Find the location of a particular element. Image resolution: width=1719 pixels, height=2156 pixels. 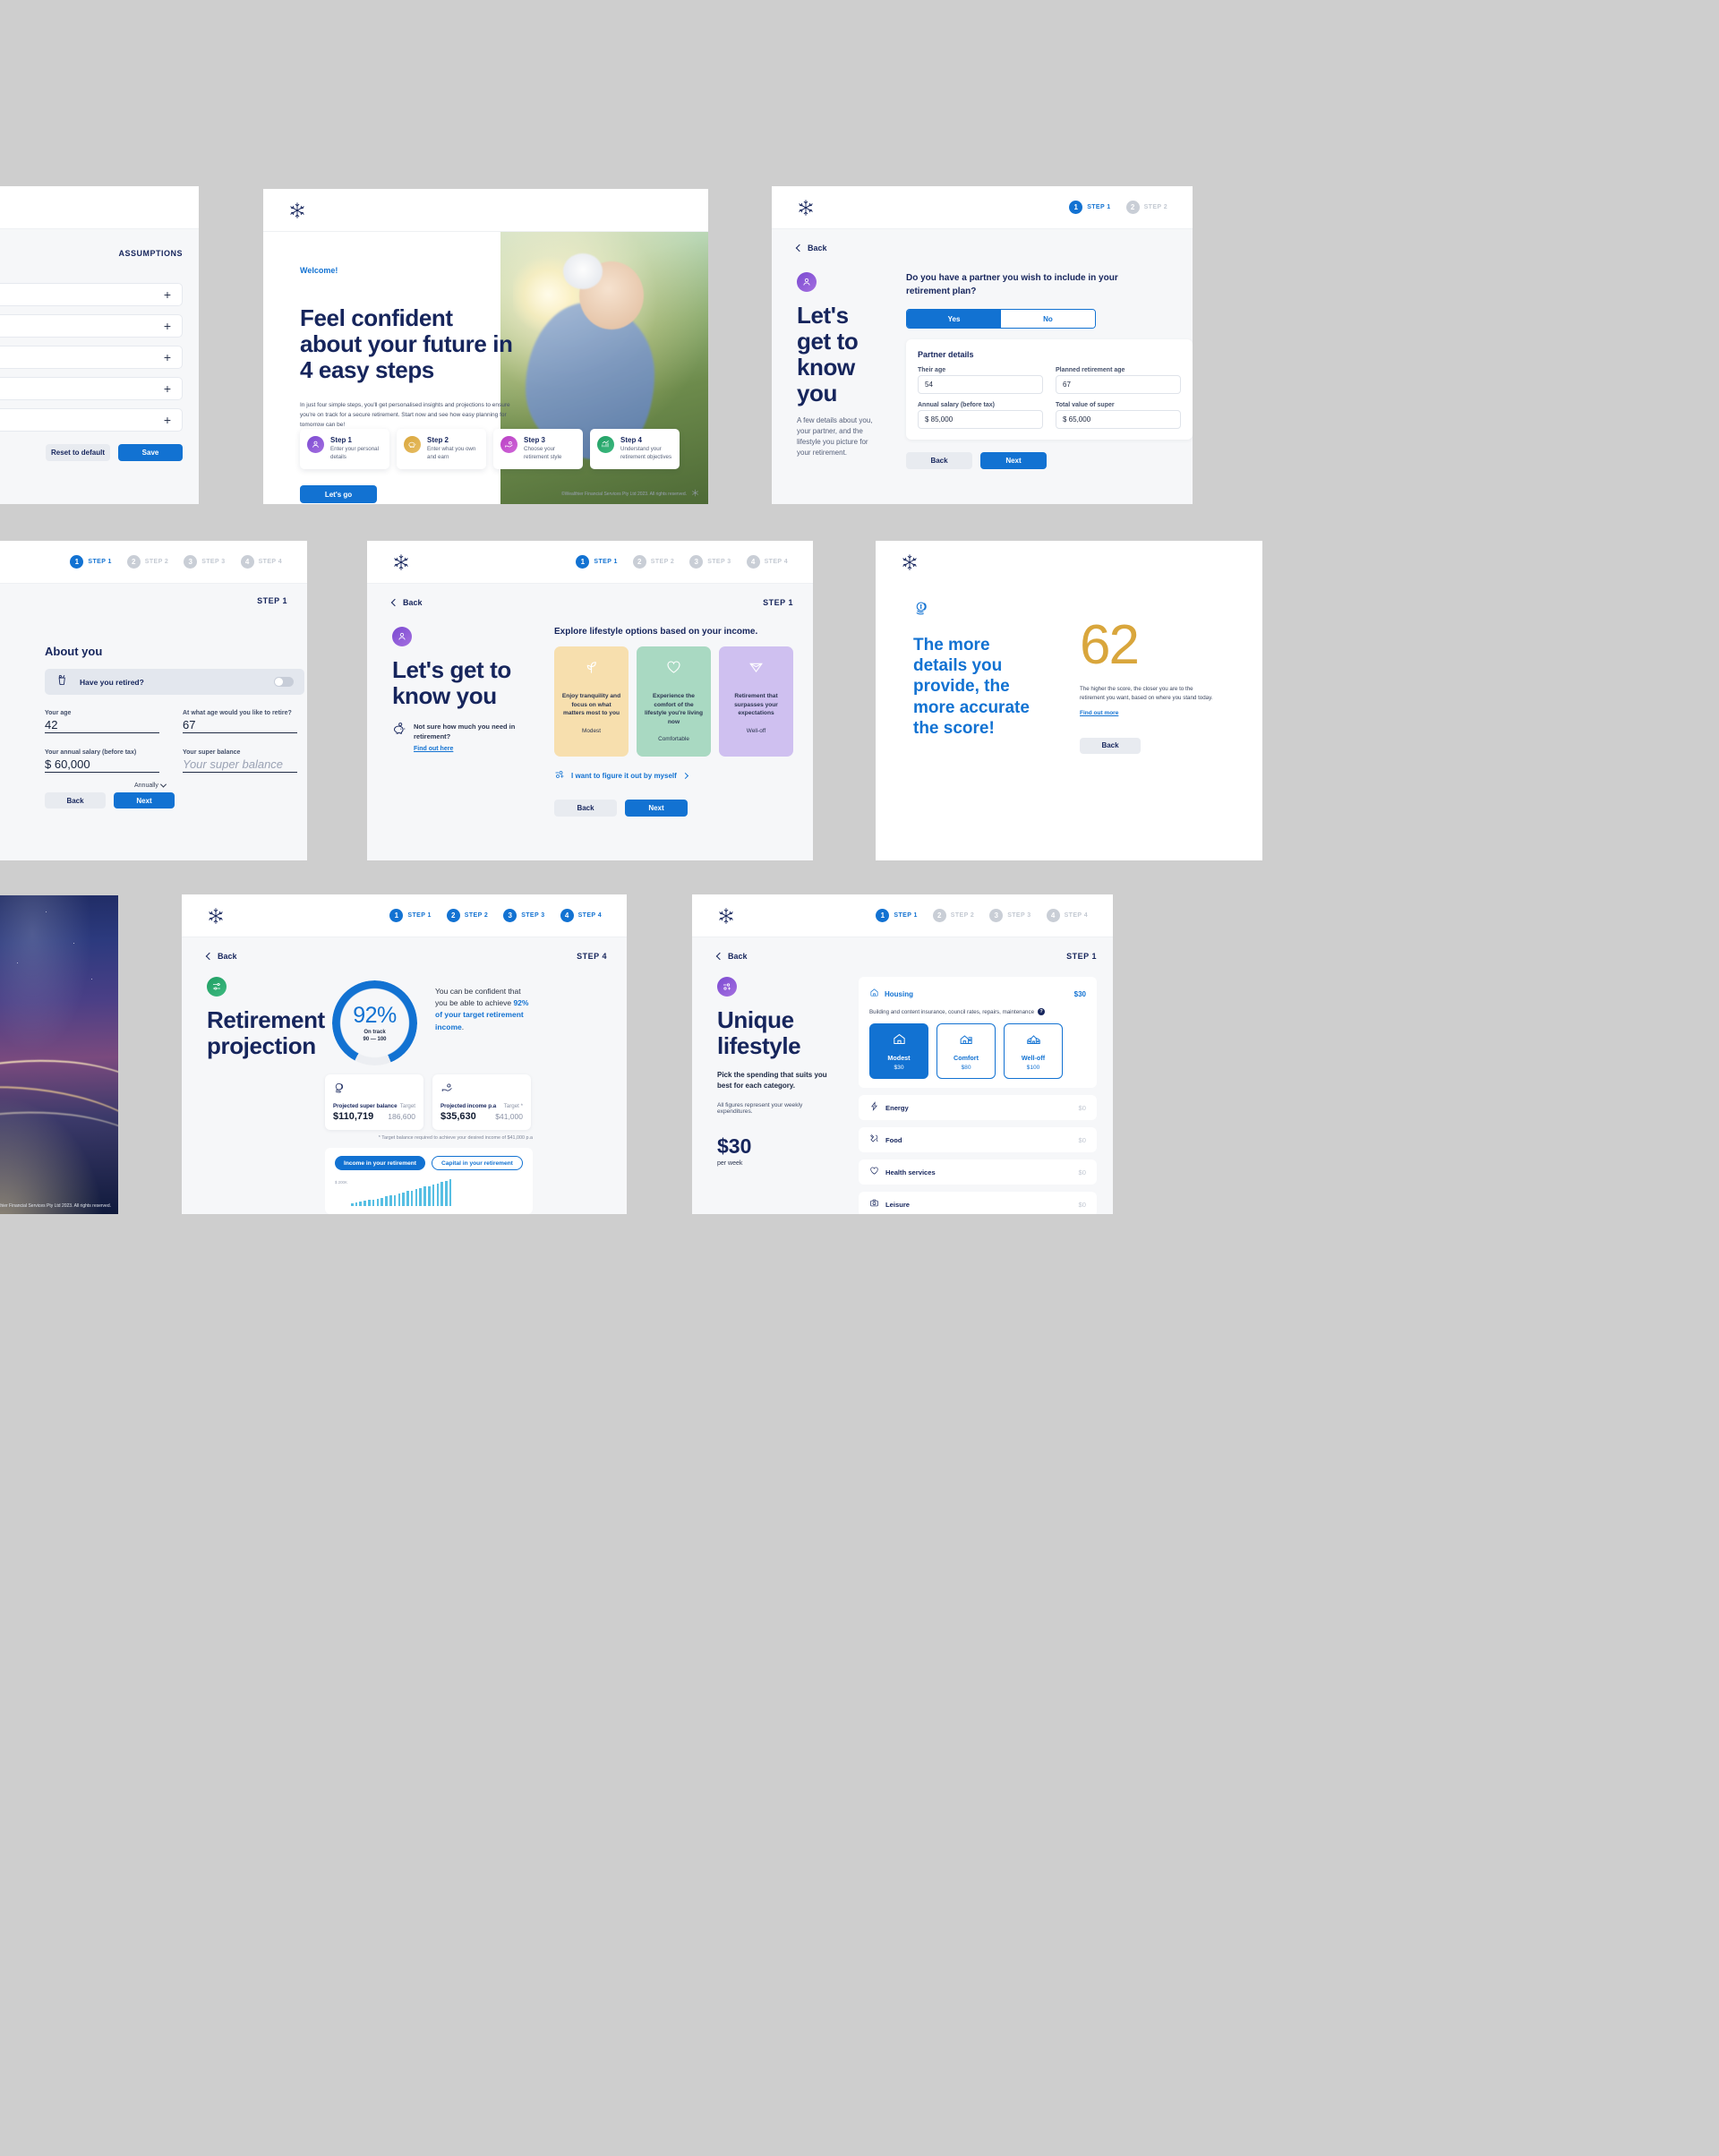

step-indicator: 1 STEP 1 2 STEP 2 3 STEP 3 4 STEP 4 is located at coordinates (176, 562).